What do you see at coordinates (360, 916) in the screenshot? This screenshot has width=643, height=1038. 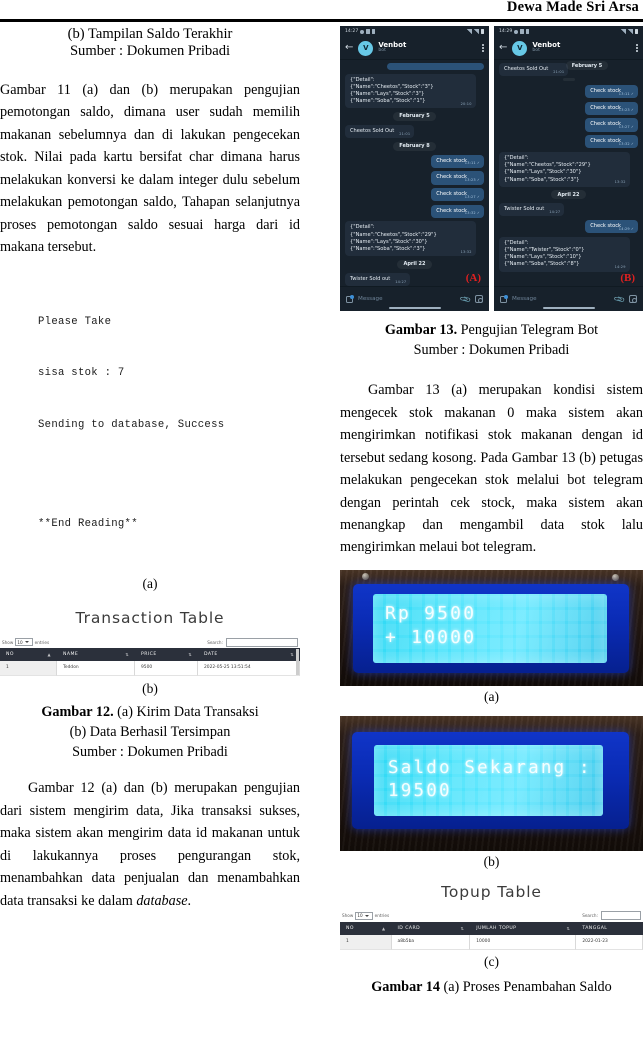 I see `topup-page-length-value: 10` at bounding box center [360, 916].